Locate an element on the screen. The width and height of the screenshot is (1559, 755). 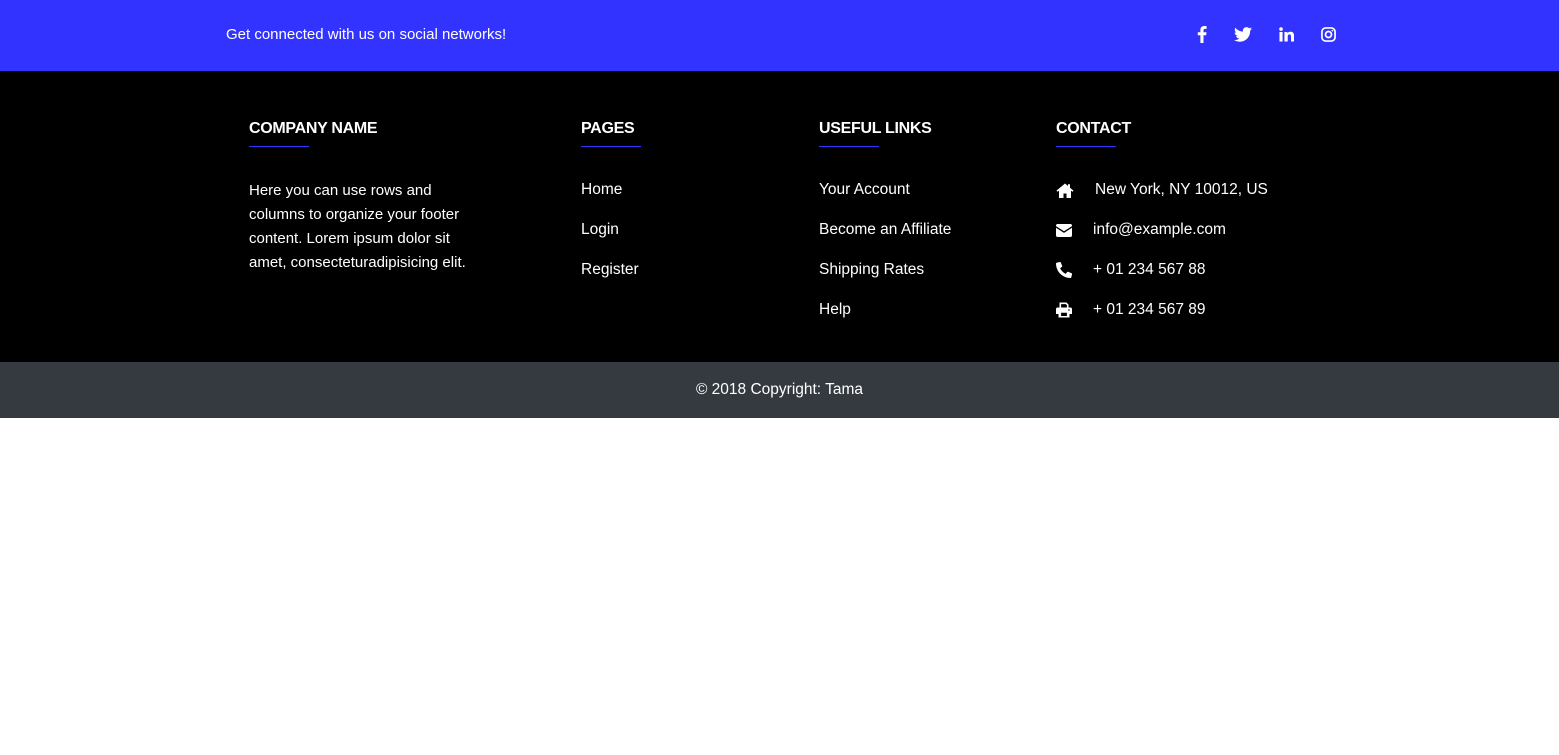
contact-address-text: New York, NY 10012, US is located at coordinates (1181, 189).